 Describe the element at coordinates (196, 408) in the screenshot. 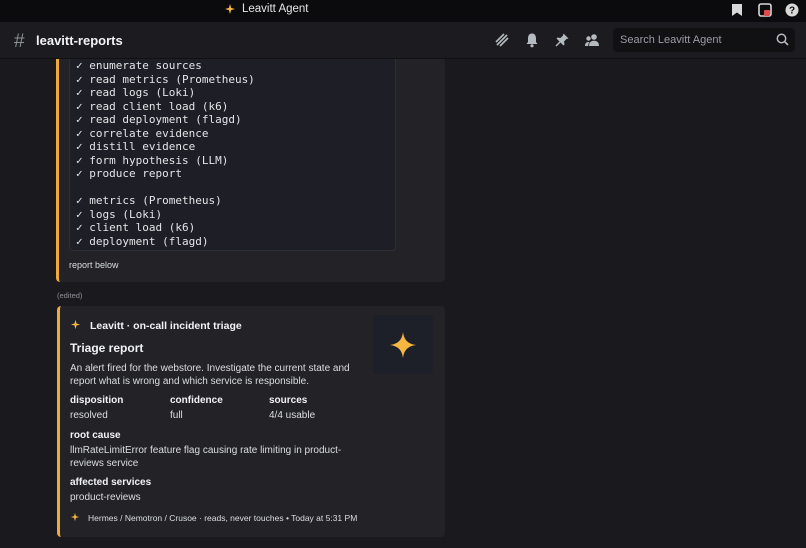

I see `field-confidence: confidence full` at that location.